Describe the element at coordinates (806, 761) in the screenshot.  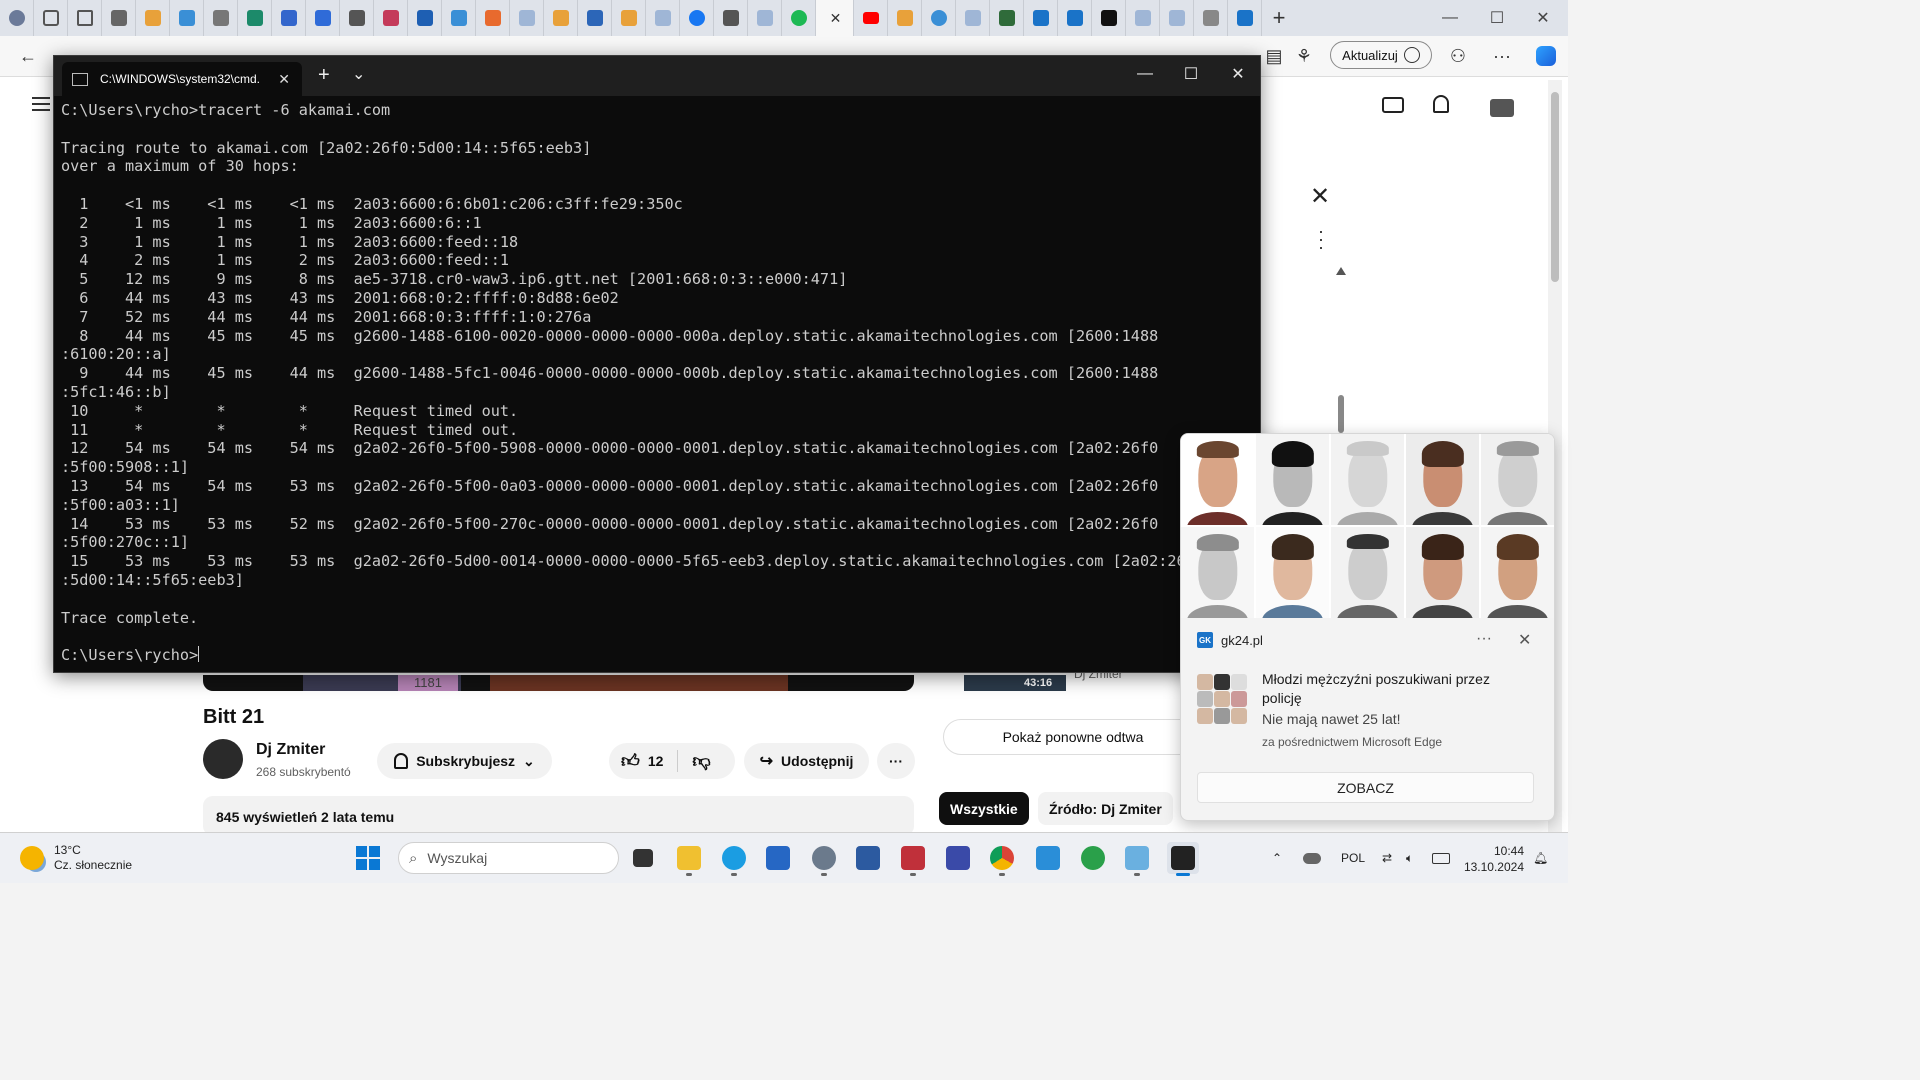
I see `share-button: ↪ Udostępnij` at that location.